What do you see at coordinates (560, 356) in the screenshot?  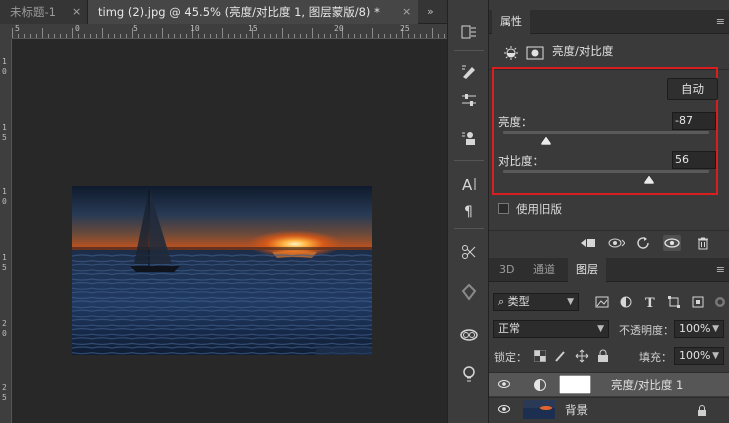 I see `lock-pixels-icon` at bounding box center [560, 356].